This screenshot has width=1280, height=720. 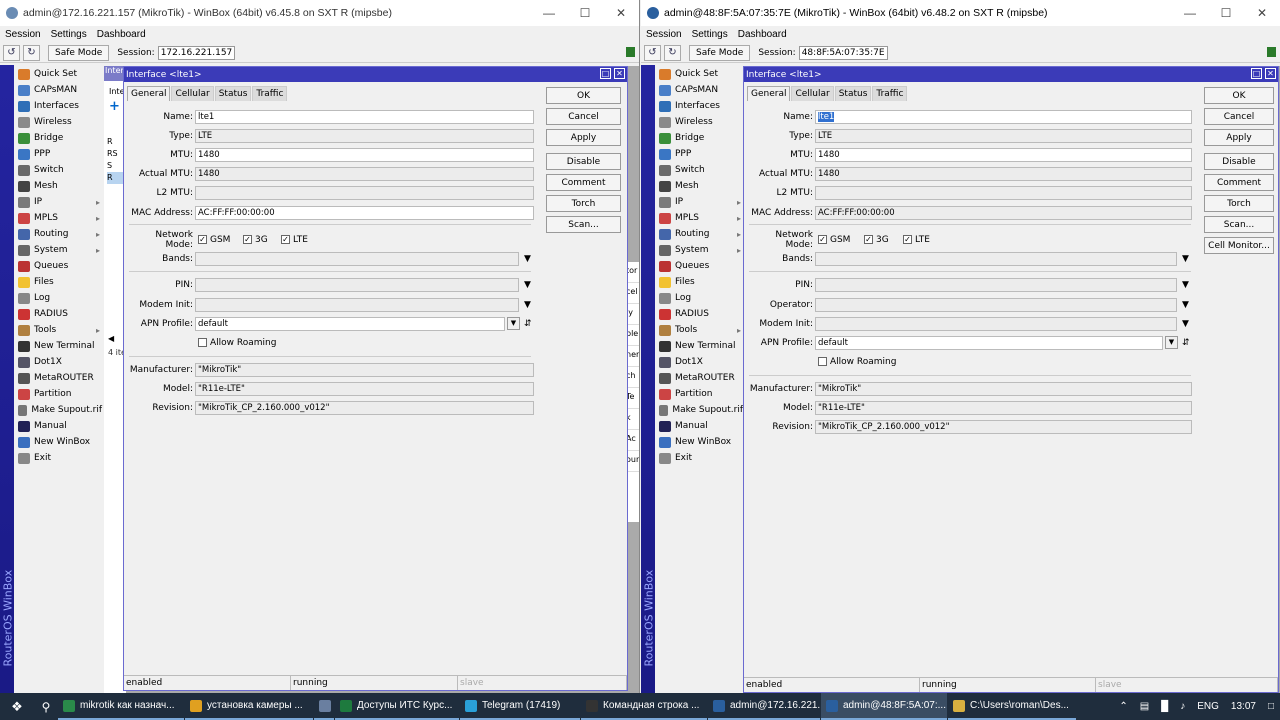 I want to click on menu-item-interfaces: Interfaces, so click(x=59, y=106).